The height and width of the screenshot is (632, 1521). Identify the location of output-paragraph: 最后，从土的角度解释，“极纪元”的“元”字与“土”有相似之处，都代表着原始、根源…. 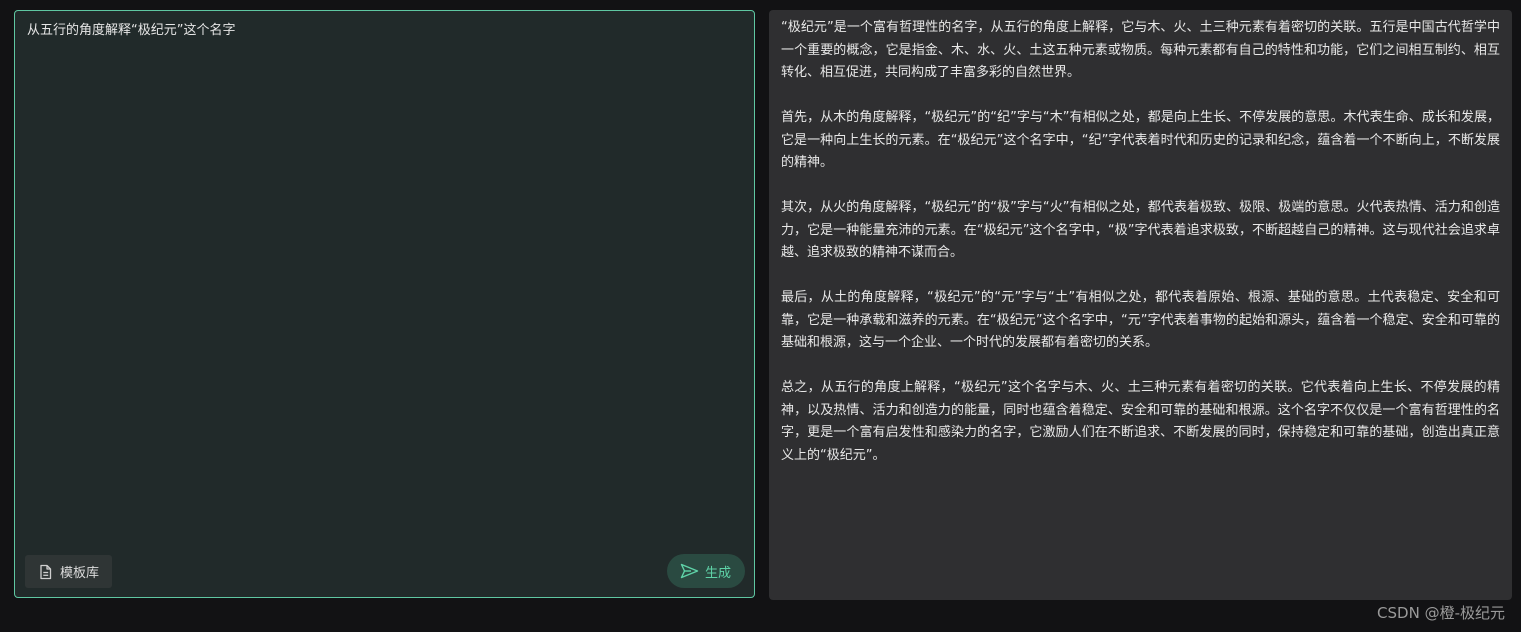
(1140, 320).